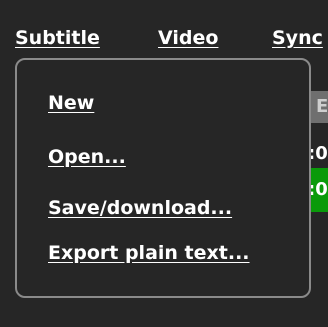 This screenshot has height=327, width=328. What do you see at coordinates (297, 38) in the screenshot?
I see `menu-sync: Sync` at bounding box center [297, 38].